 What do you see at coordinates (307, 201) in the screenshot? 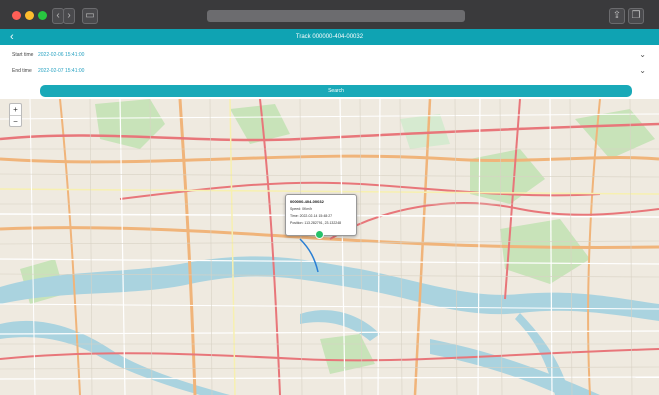
I see `device-id: 000000-404-00032` at bounding box center [307, 201].